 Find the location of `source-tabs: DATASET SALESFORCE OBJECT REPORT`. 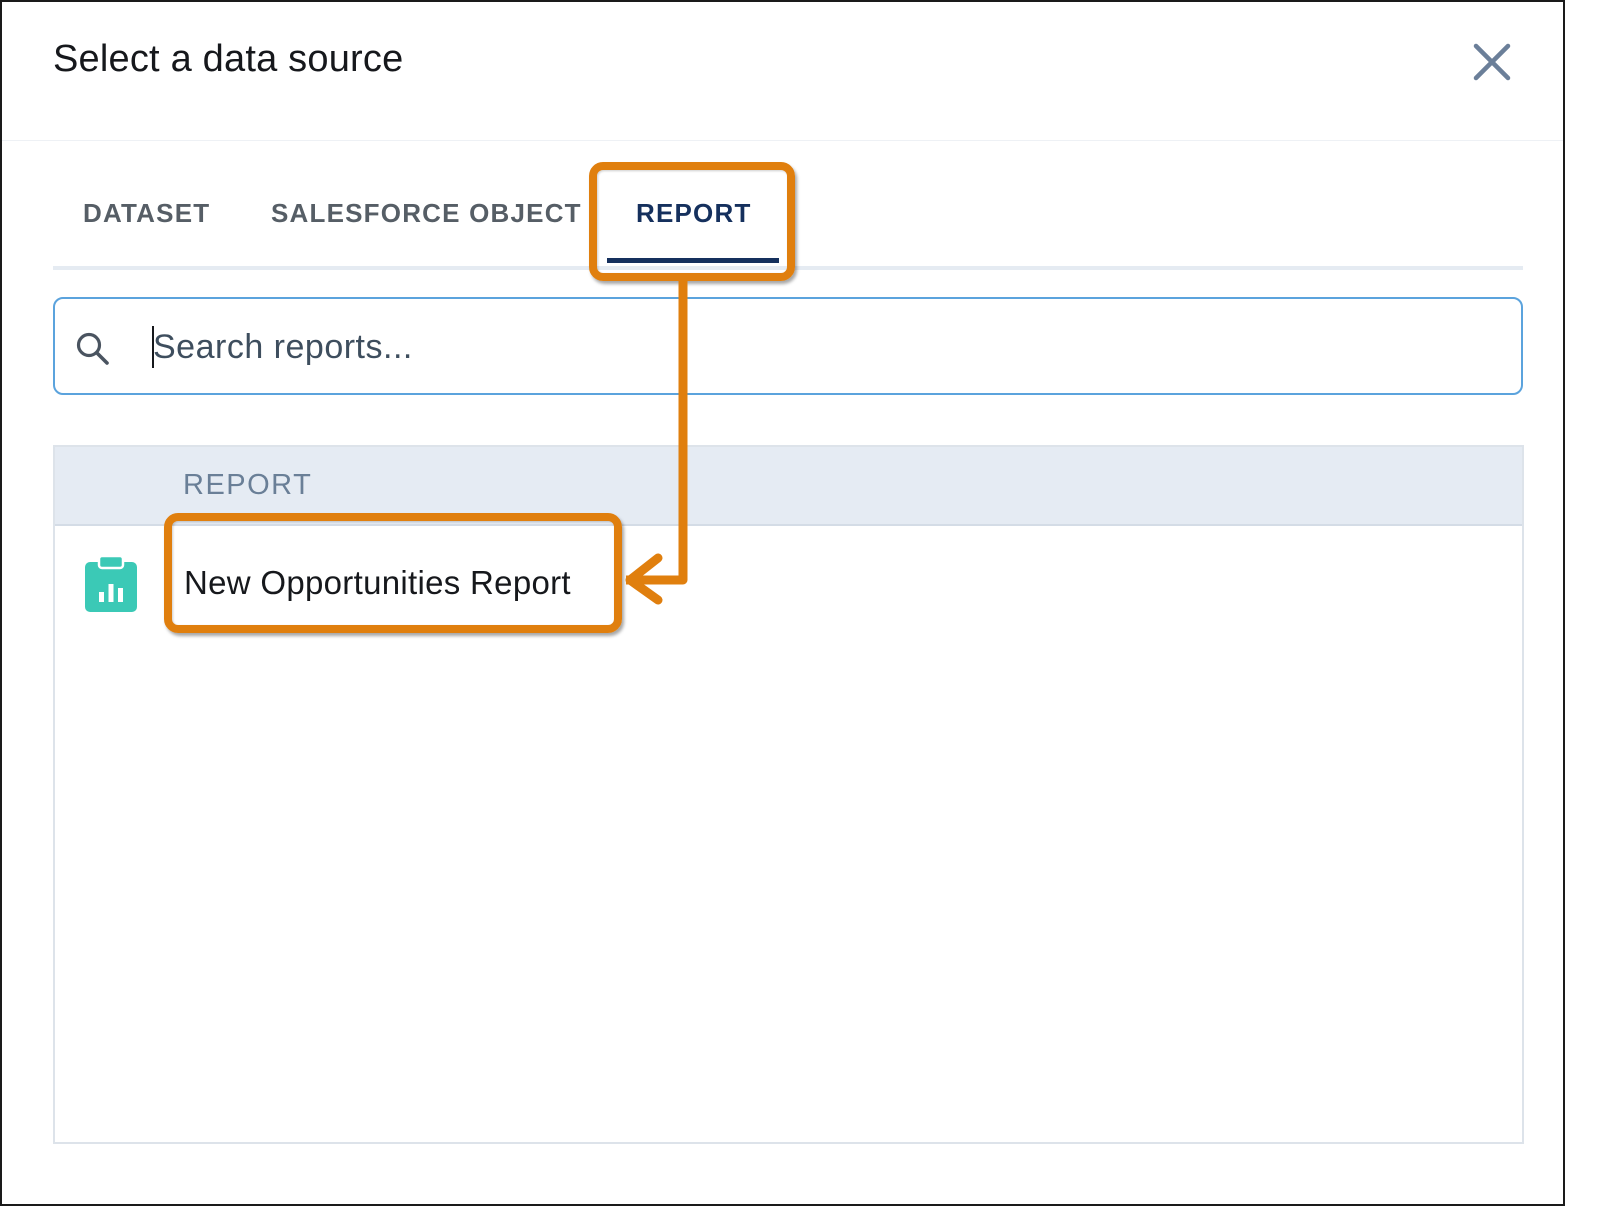

source-tabs: DATASET SALESFORCE OBJECT REPORT is located at coordinates (788, 221).